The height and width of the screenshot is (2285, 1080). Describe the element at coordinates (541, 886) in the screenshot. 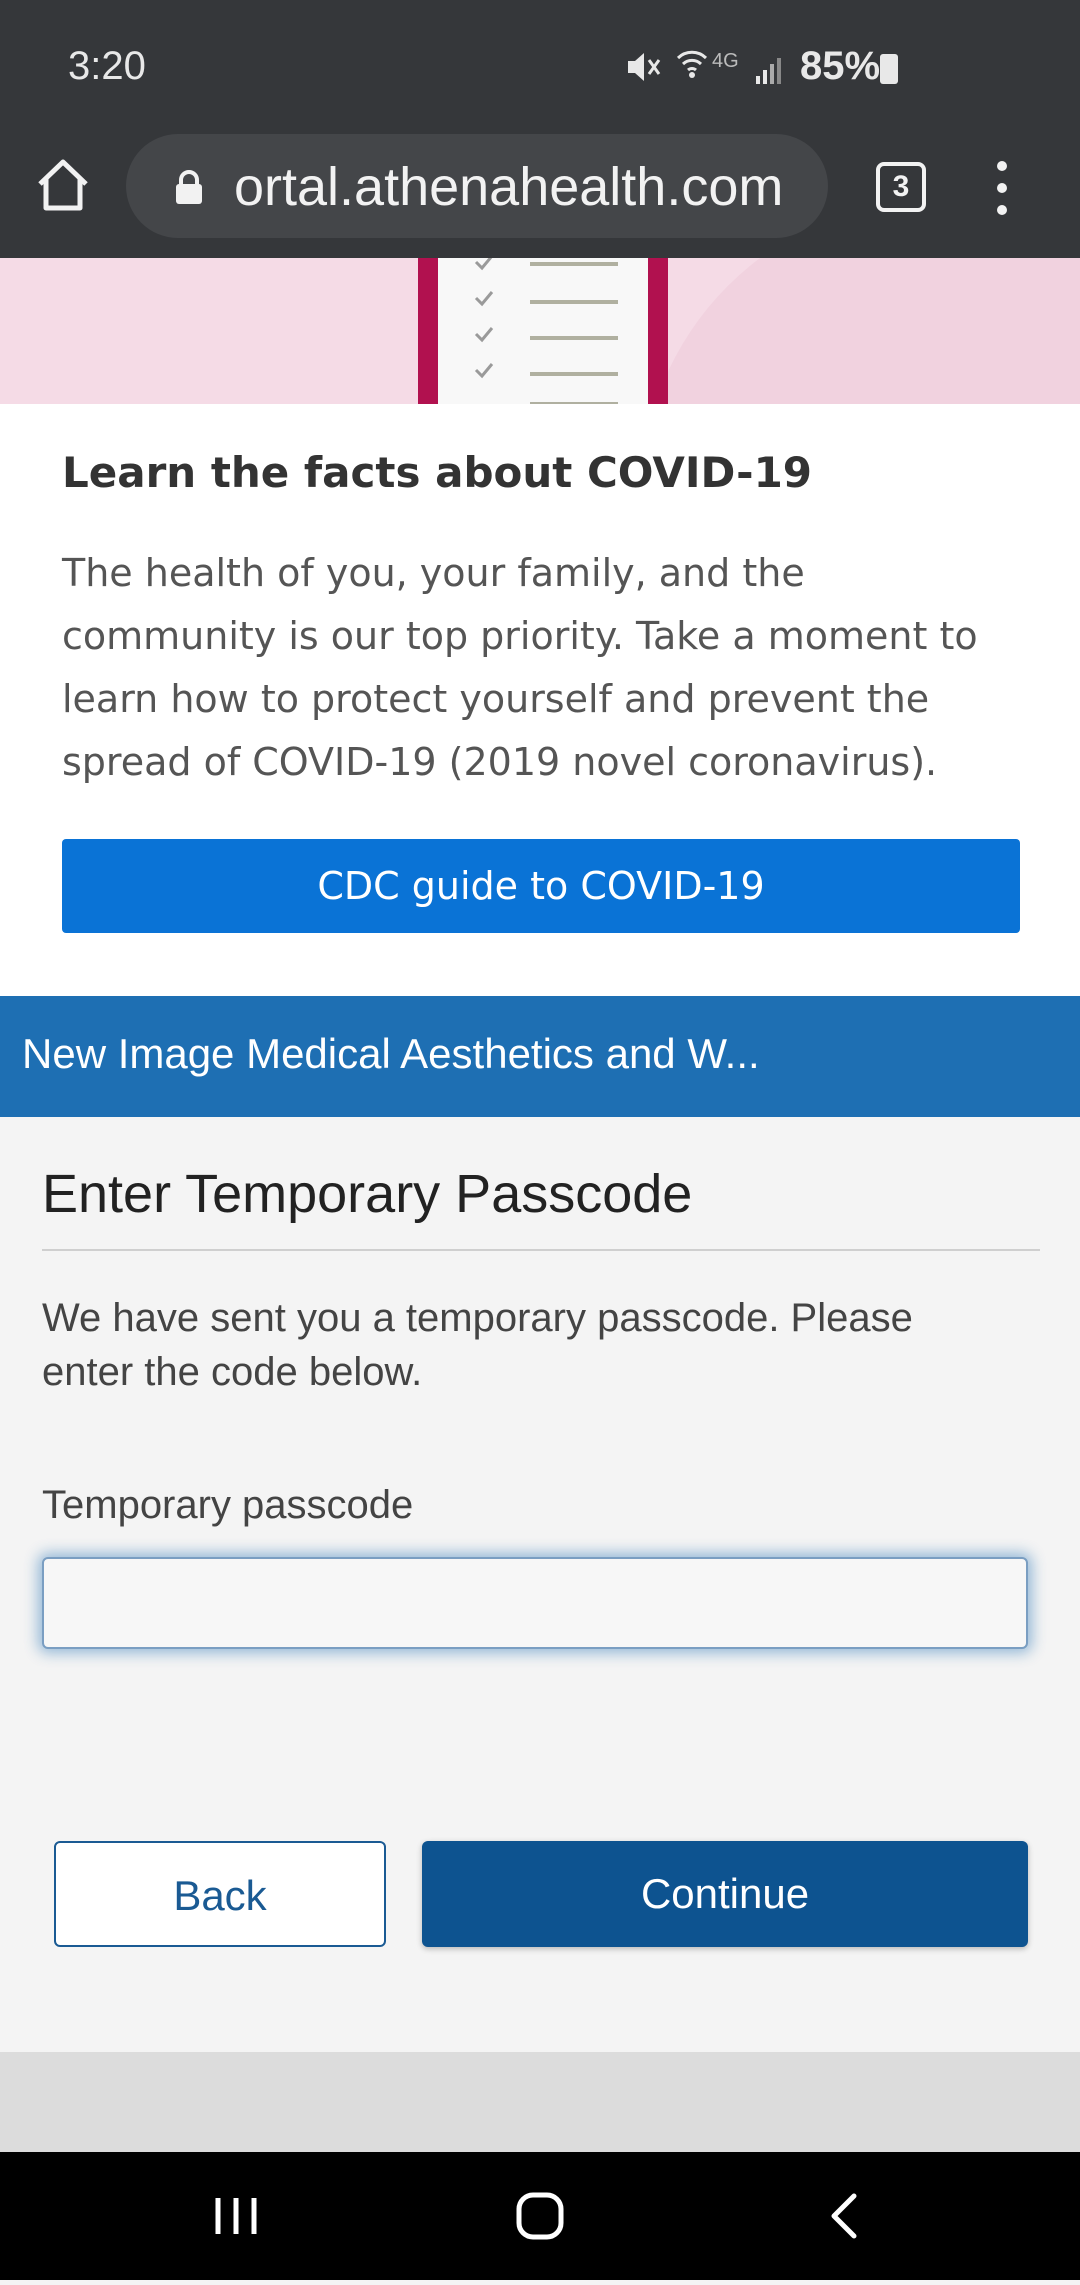

I see `cdc-guide-button: CDC guide to COVID-19` at that location.